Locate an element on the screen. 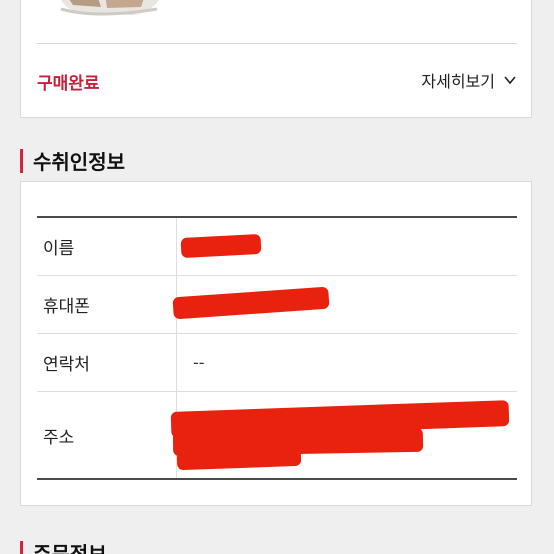 Image resolution: width=554 pixels, height=554 pixels. detail-link: 자세히보기 is located at coordinates (469, 80).